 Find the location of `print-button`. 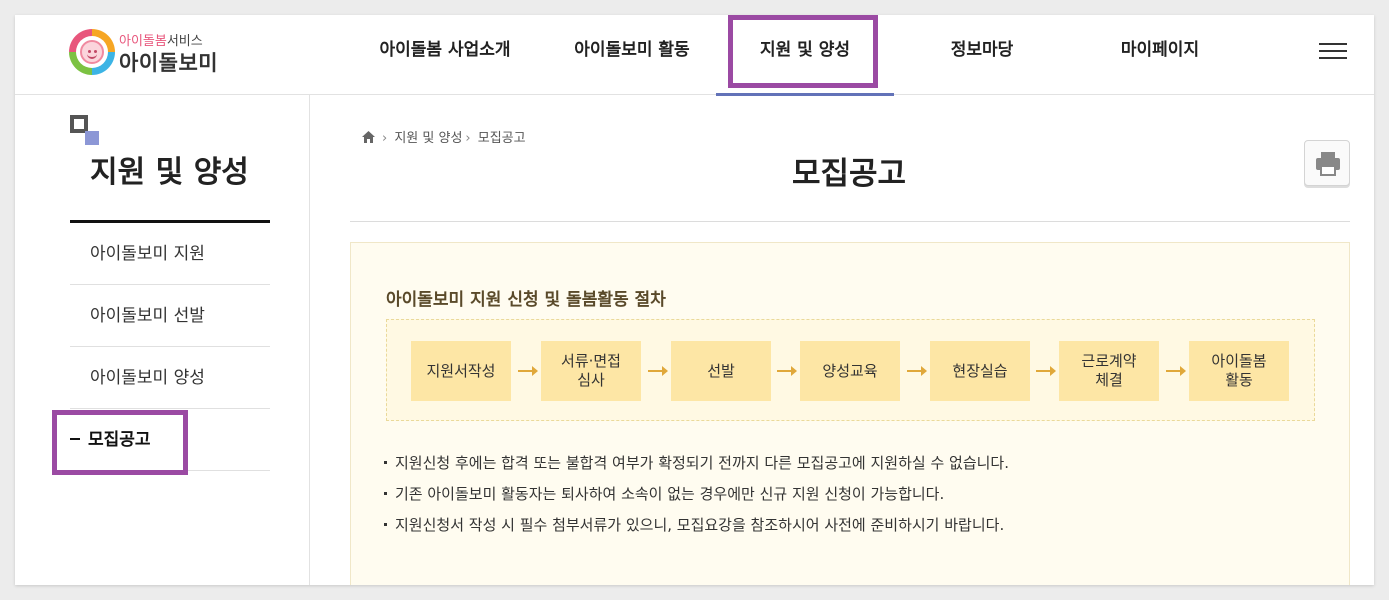

print-button is located at coordinates (1327, 163).